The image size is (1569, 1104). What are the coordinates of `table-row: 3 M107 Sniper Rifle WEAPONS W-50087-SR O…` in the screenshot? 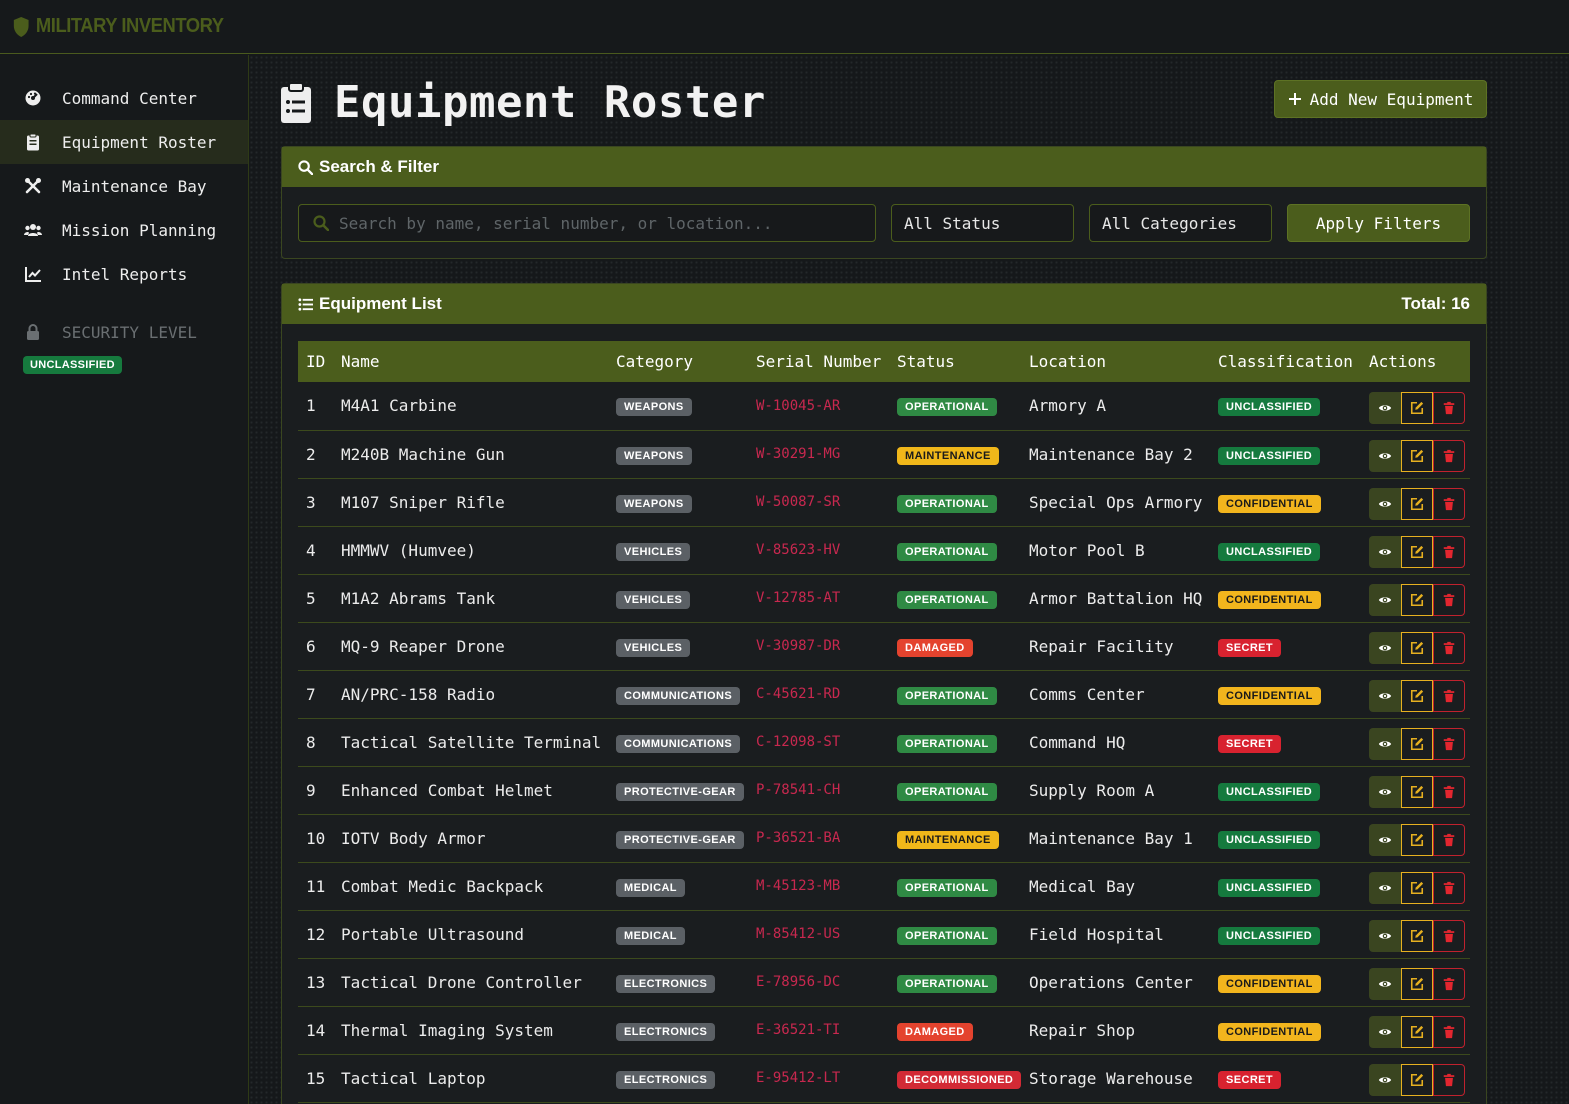 It's located at (884, 502).